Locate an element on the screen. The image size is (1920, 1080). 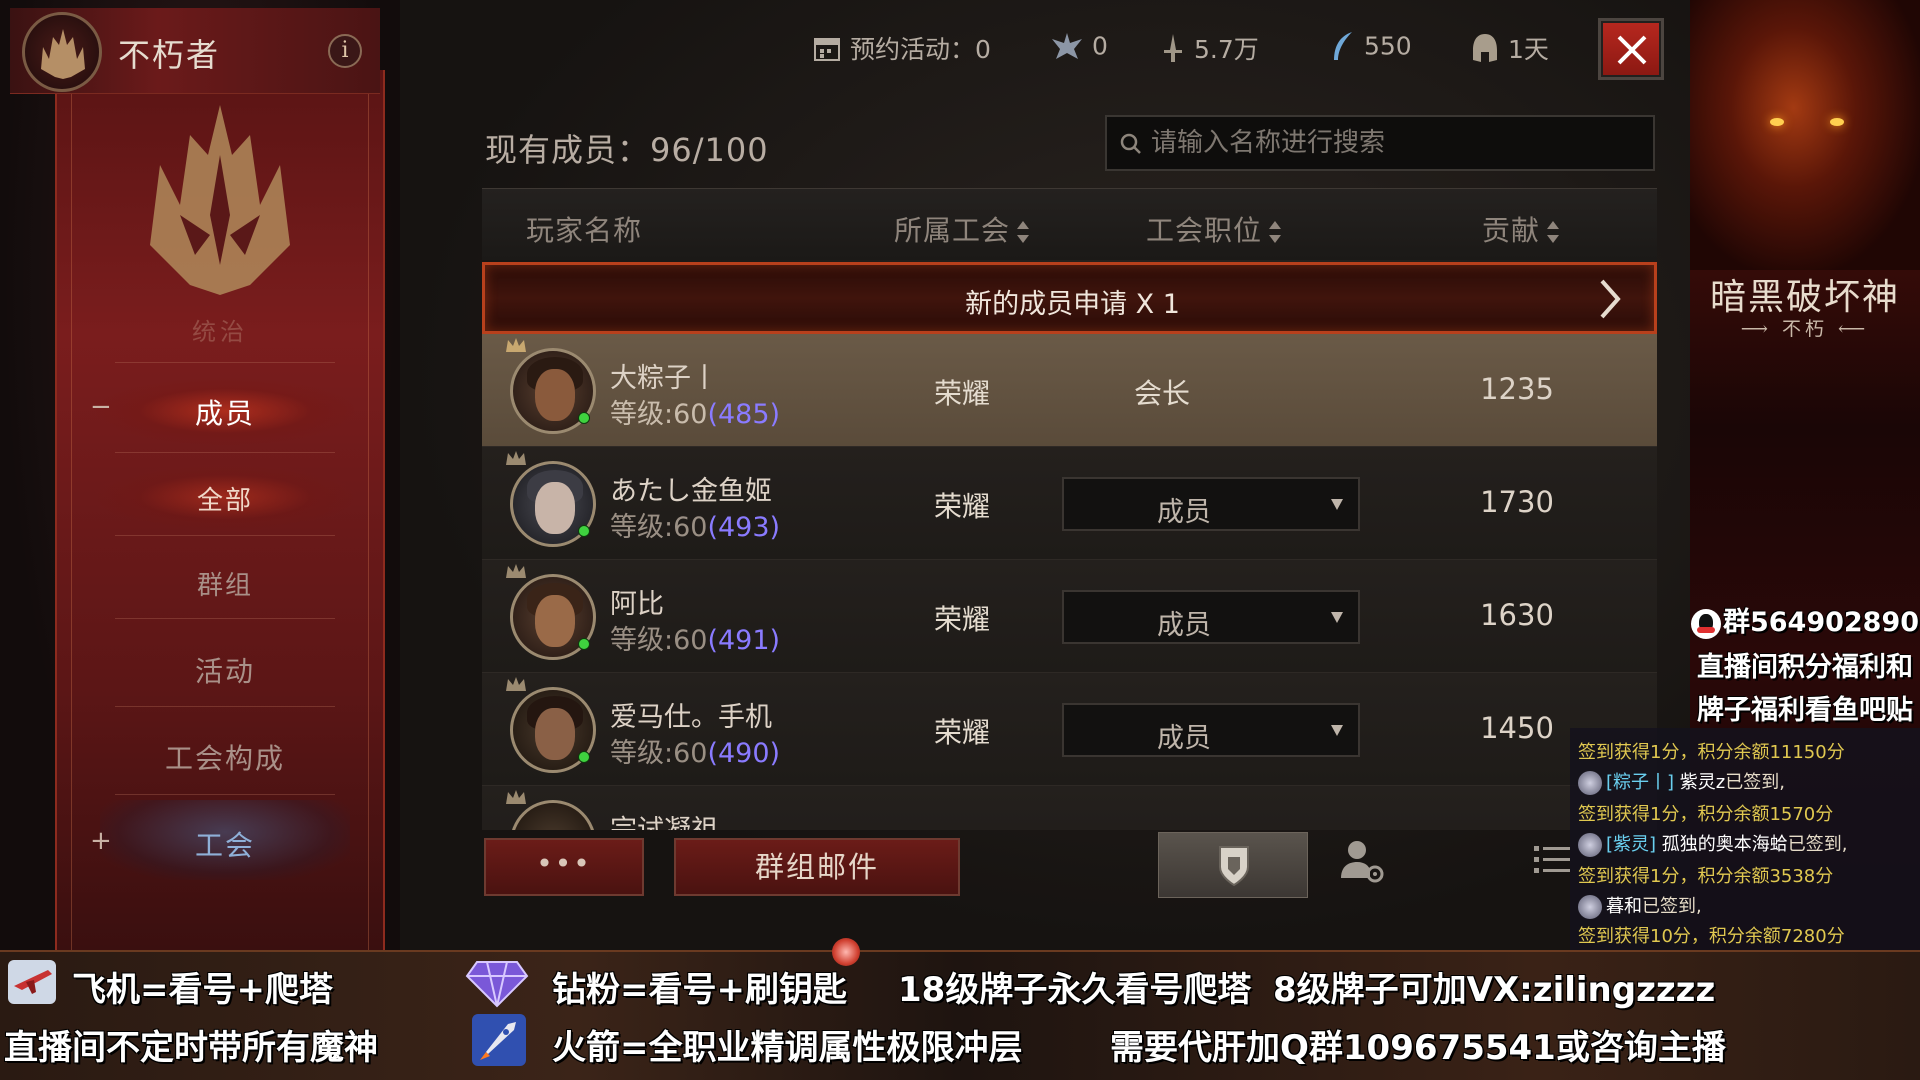
power-value: 5.7万 is located at coordinates (1226, 49).